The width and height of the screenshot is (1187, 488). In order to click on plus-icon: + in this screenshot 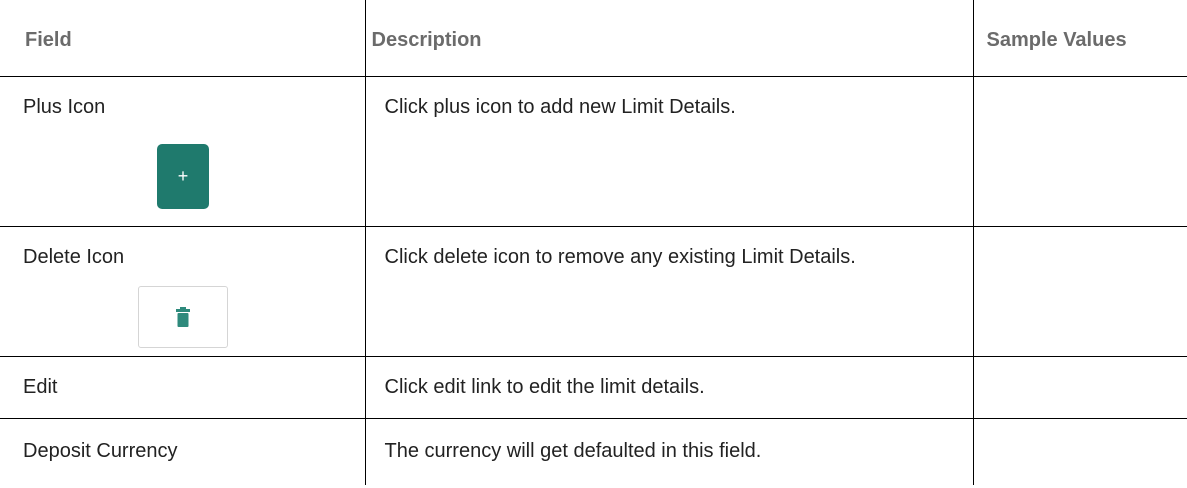, I will do `click(183, 176)`.